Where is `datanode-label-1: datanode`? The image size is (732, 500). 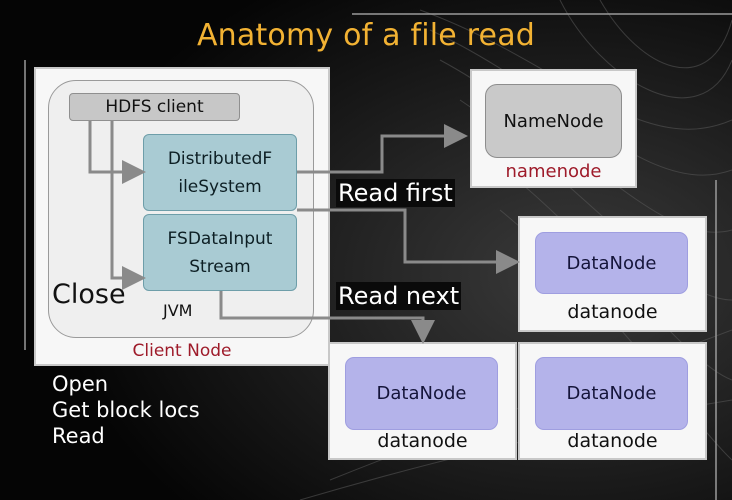
datanode-label-1: datanode is located at coordinates (612, 312).